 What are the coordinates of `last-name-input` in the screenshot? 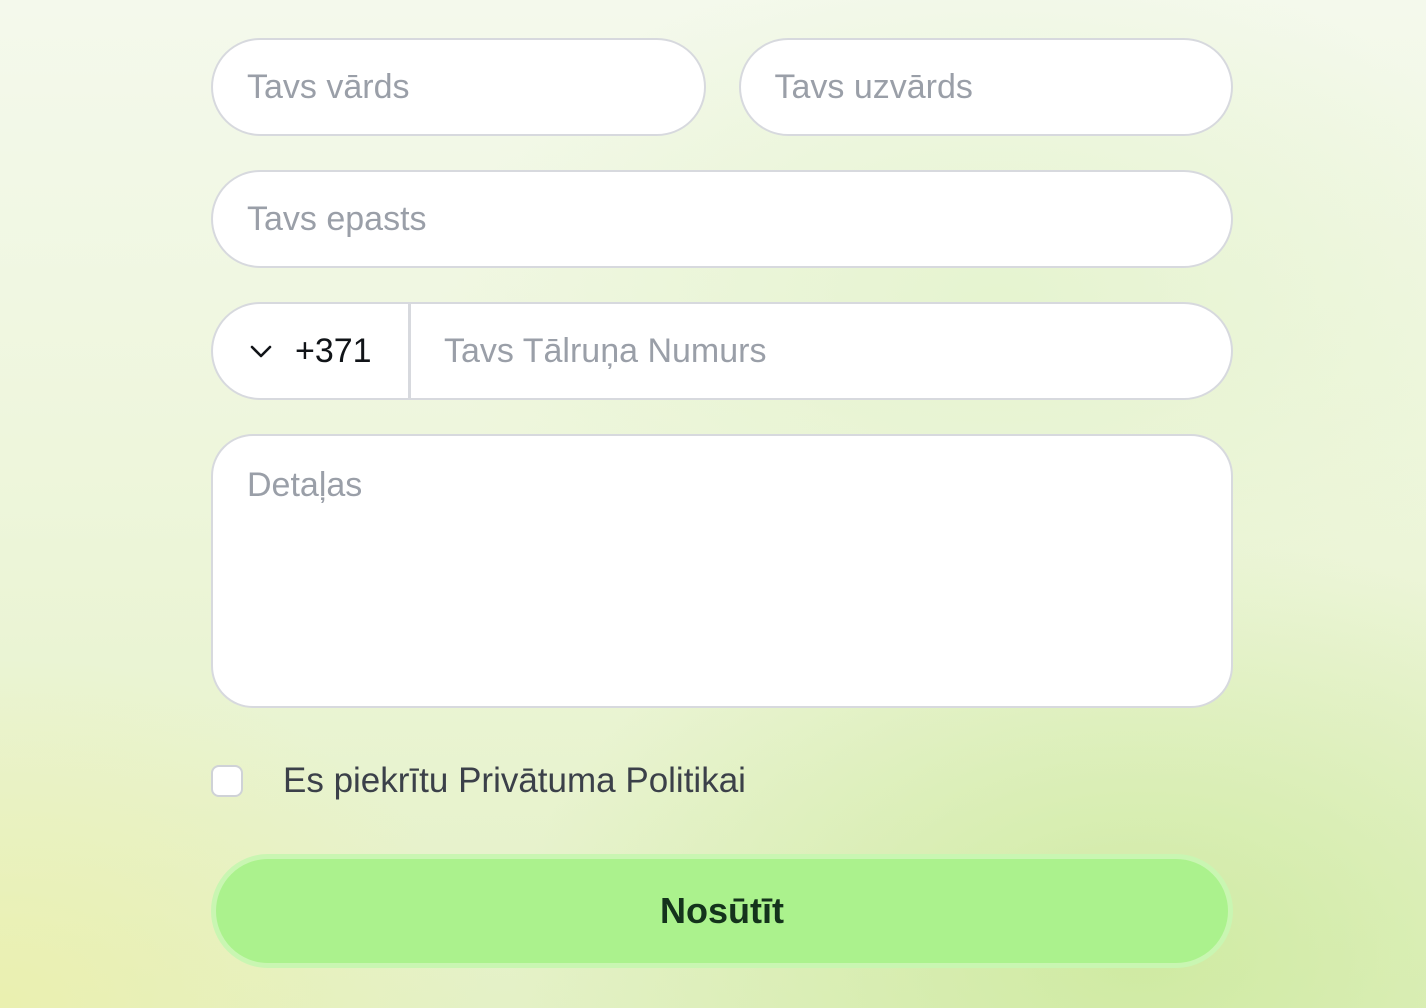 It's located at (1002, 87).